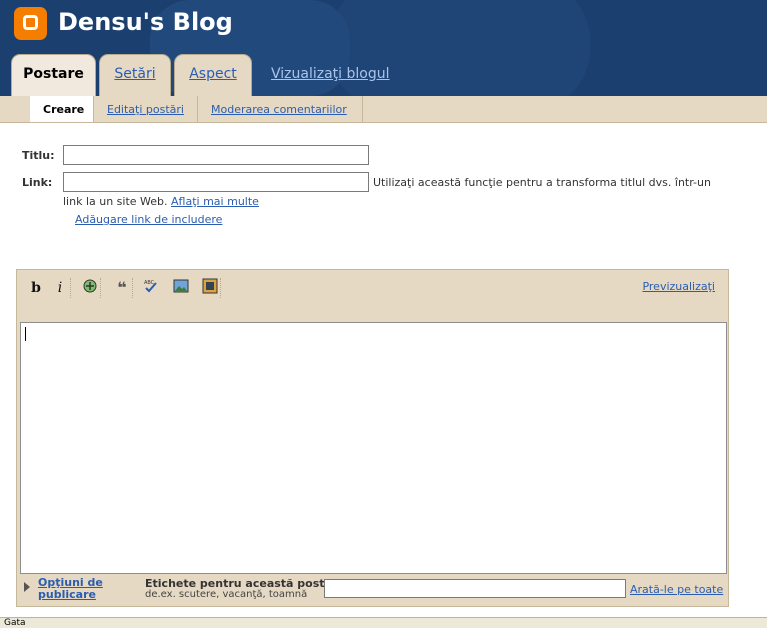 This screenshot has width=767, height=628. Describe the element at coordinates (151, 288) in the screenshot. I see `spellcheck-icon: ABC` at that location.